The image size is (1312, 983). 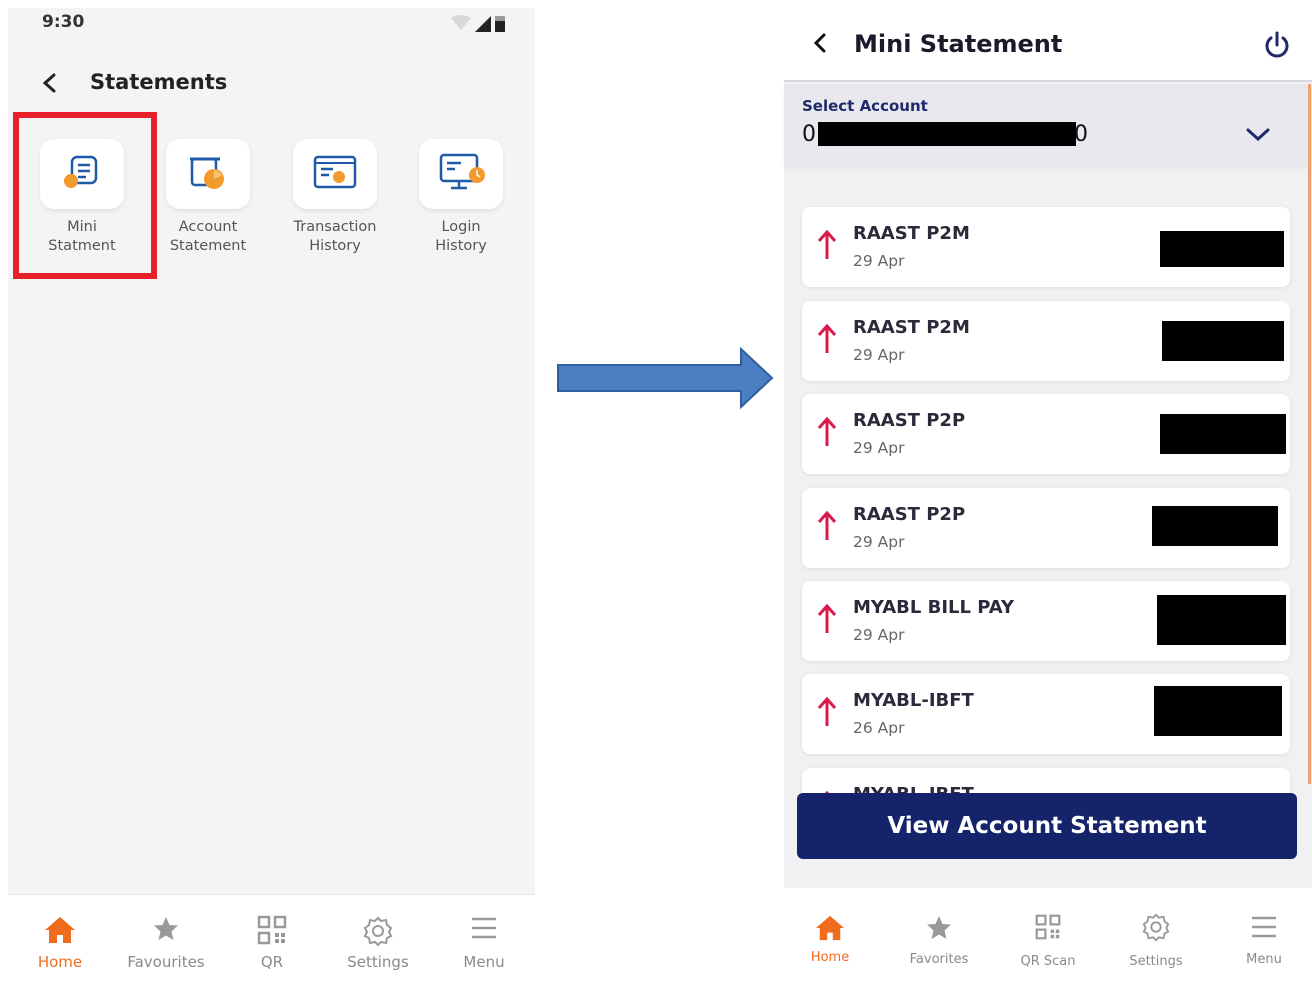 I want to click on transaction-history-icon, so click(x=335, y=172).